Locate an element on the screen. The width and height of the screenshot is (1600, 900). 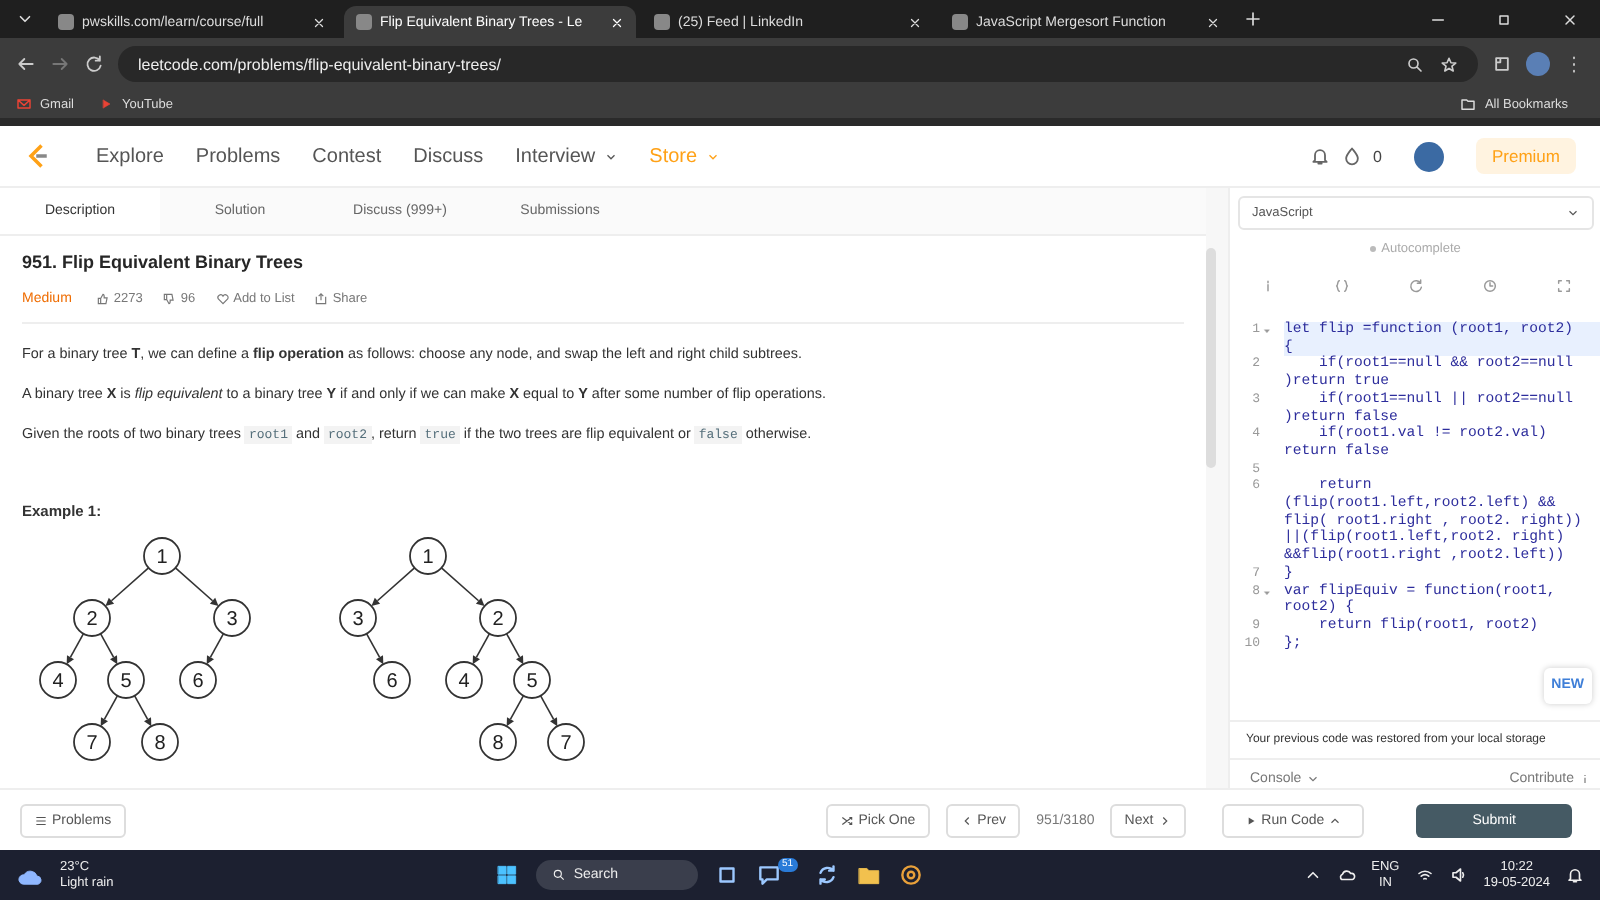
coin-count: 0 is located at coordinates (1377, 156).